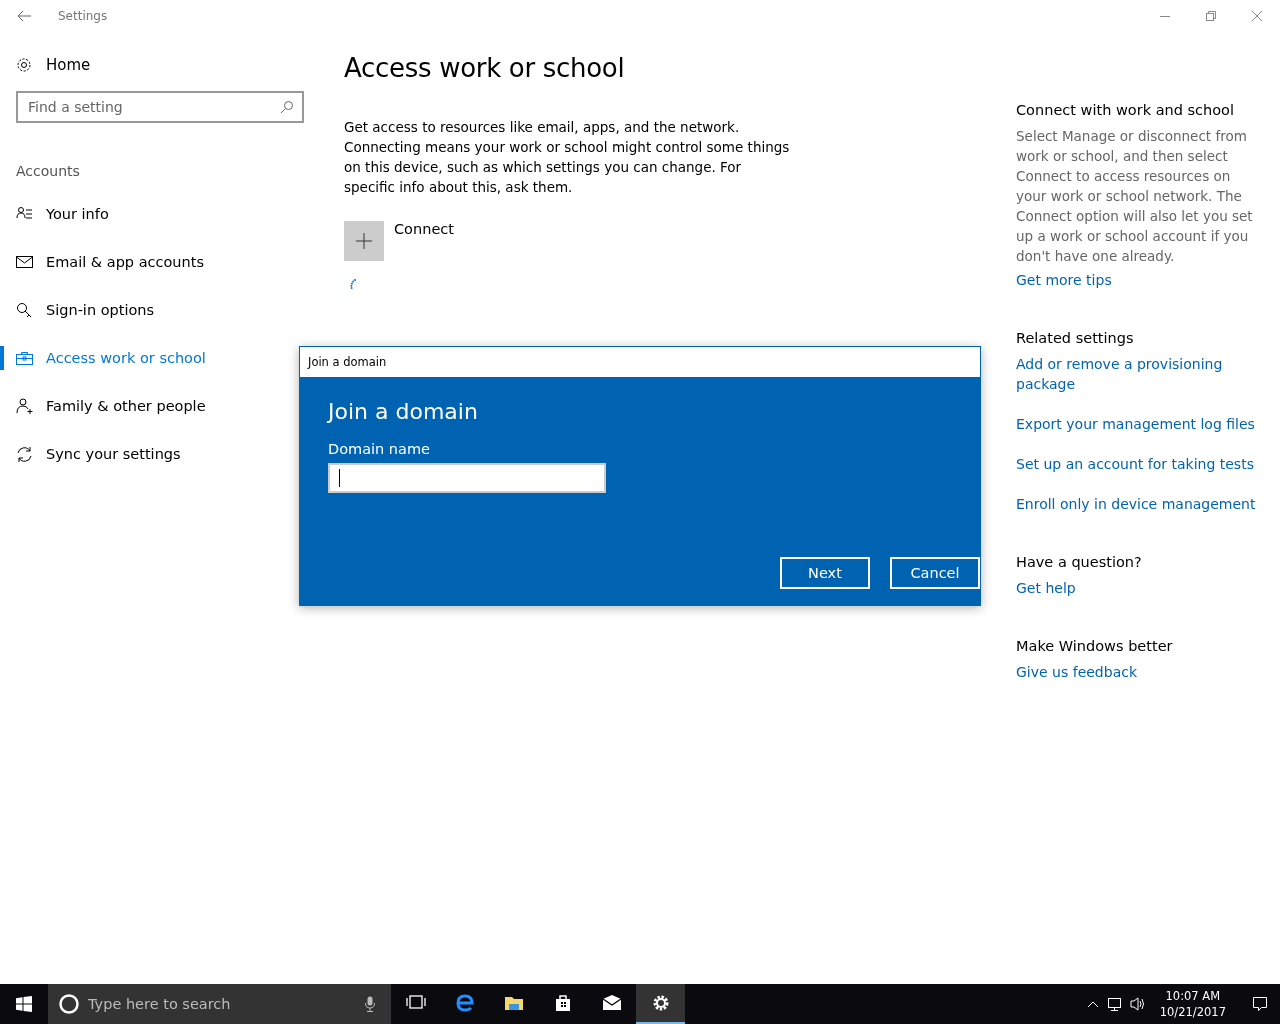 The image size is (1280, 1024). Describe the element at coordinates (1064, 280) in the screenshot. I see `help-link: Get more tips` at that location.